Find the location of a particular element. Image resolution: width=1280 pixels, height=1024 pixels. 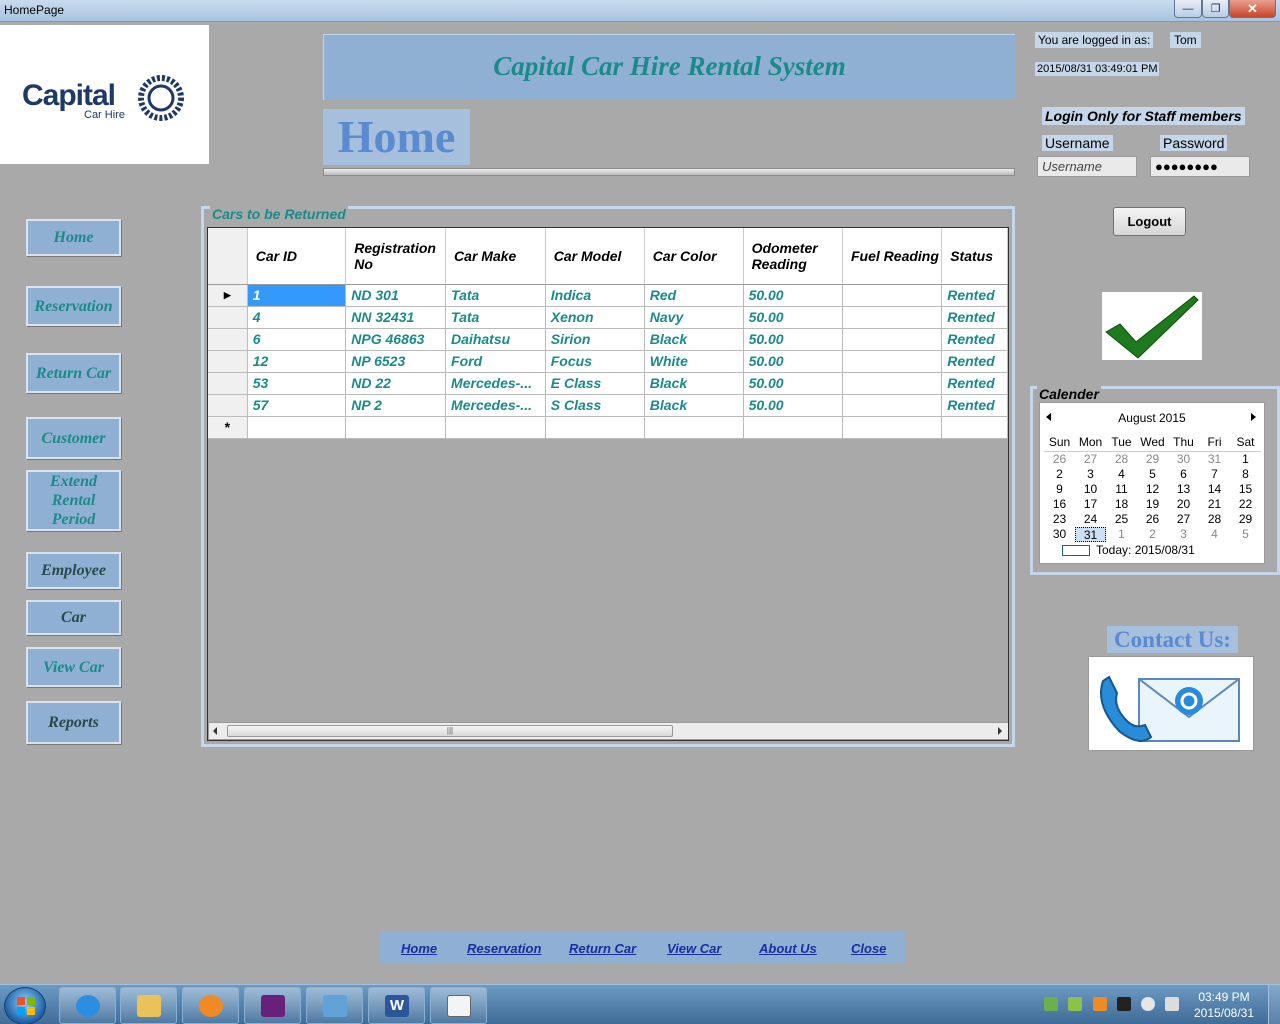

grid-corner is located at coordinates (228, 256).